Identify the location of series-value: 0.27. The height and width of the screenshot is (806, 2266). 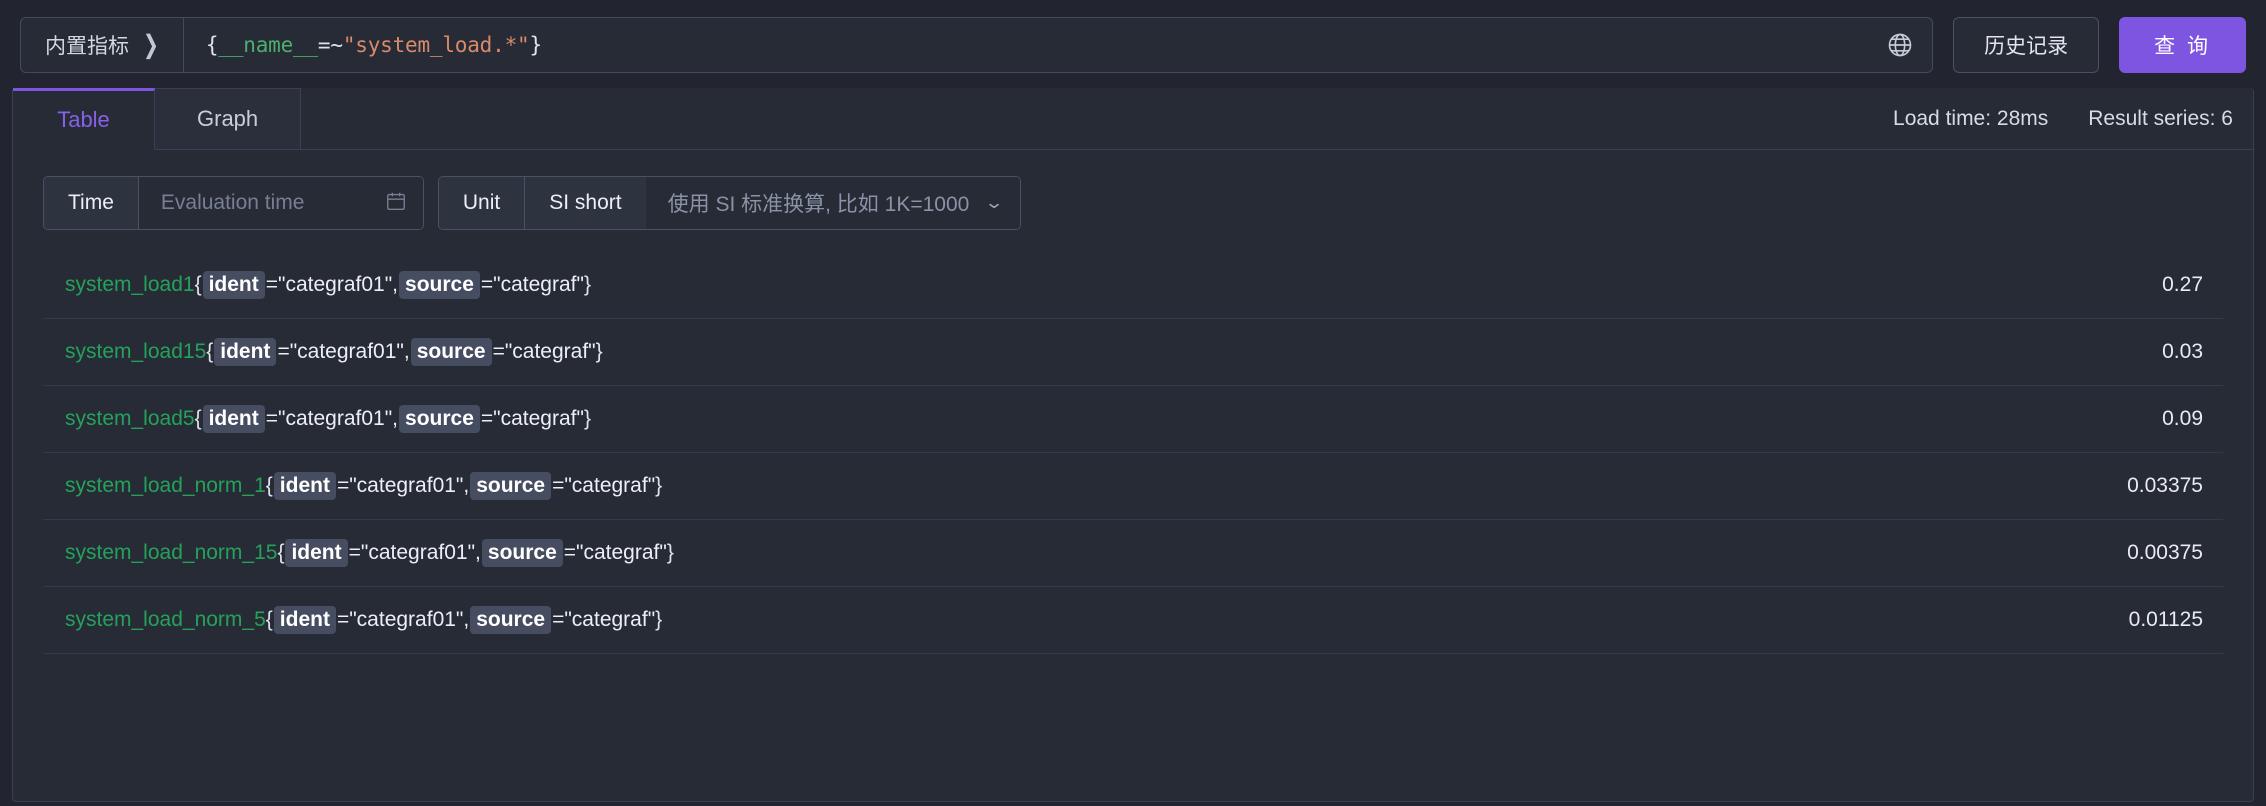
(2182, 284).